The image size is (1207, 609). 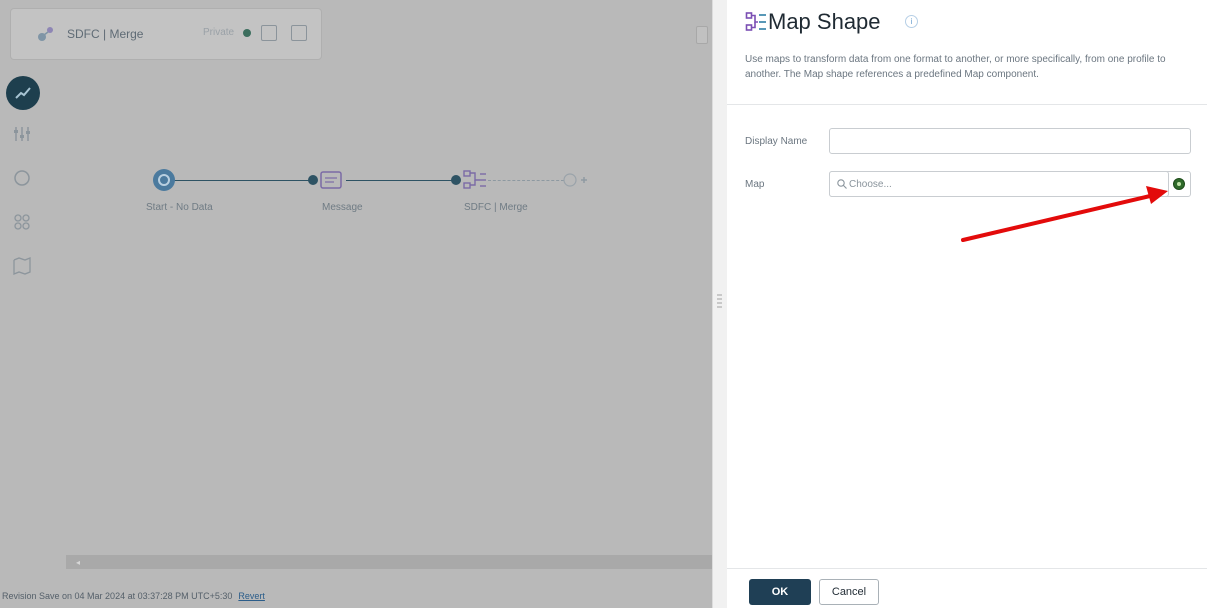 I want to click on panel-title: Map Shape, so click(x=824, y=21).